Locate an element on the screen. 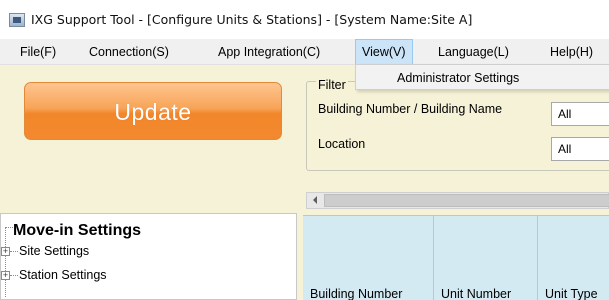 The width and height of the screenshot is (609, 300). horizontal-scrollbar is located at coordinates (457, 200).